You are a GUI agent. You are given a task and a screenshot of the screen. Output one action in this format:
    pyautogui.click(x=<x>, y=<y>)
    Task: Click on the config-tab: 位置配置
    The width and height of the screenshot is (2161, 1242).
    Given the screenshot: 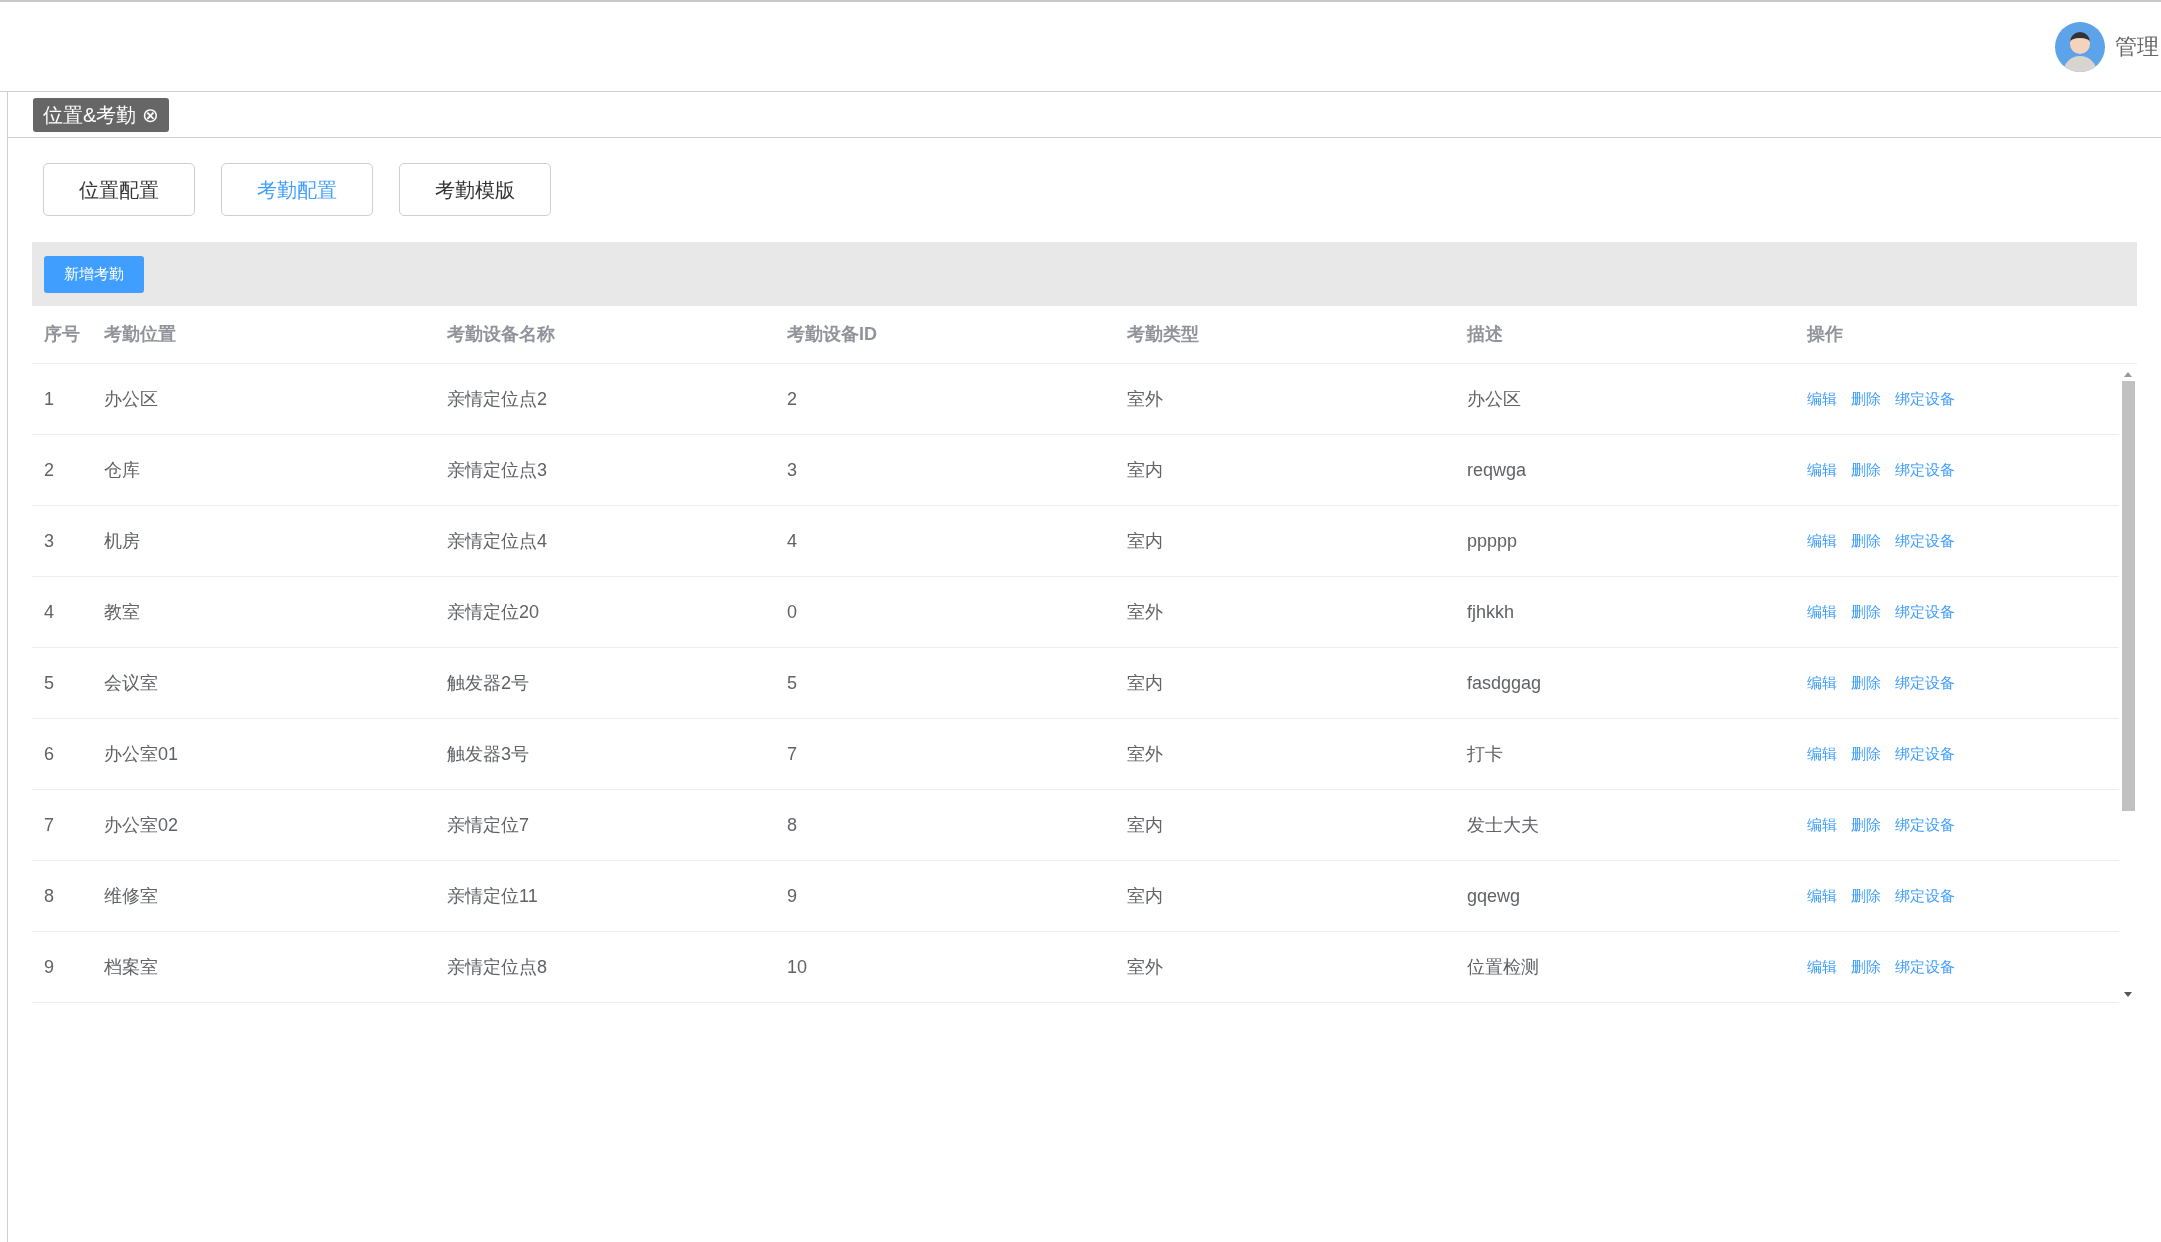 What is the action you would take?
    pyautogui.click(x=119, y=189)
    